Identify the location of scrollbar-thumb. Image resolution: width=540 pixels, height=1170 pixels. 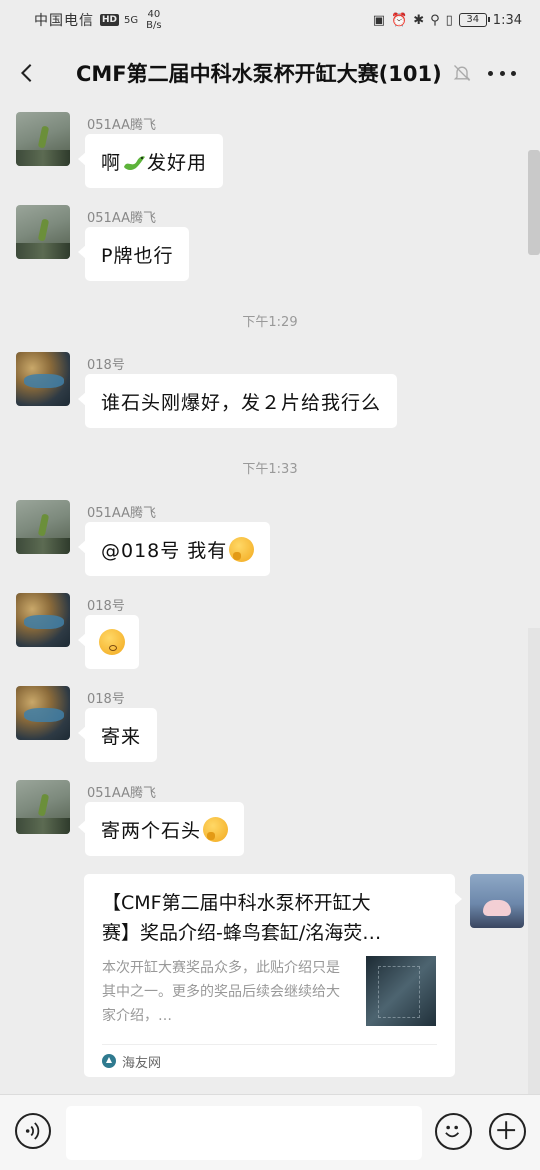
(534, 202).